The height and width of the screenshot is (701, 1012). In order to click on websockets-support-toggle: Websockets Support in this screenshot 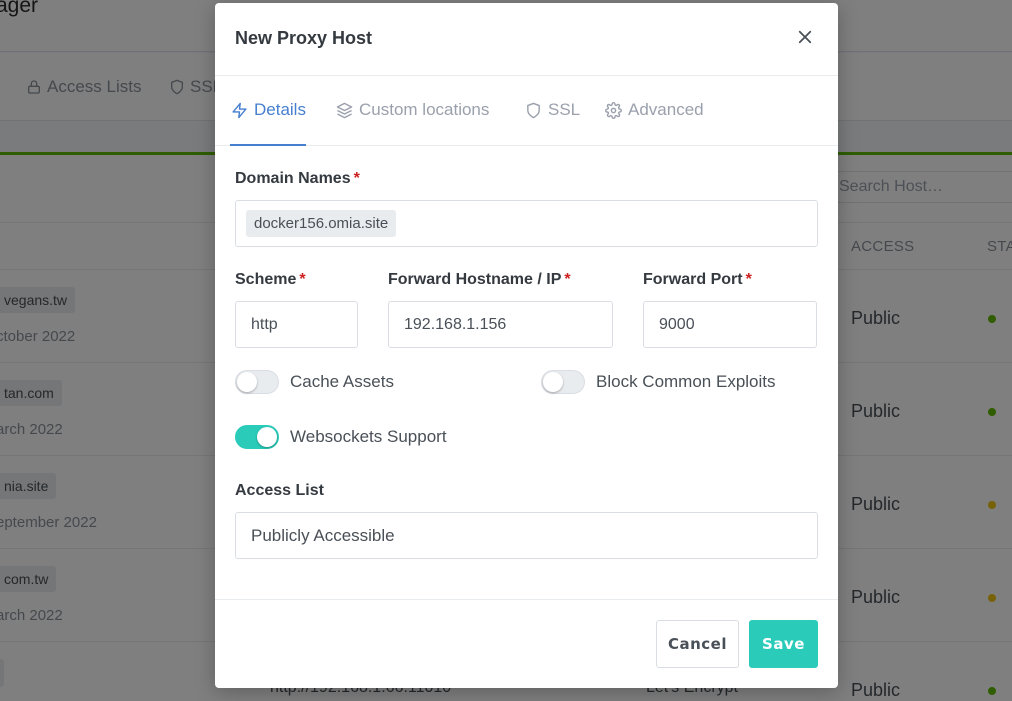, I will do `click(341, 437)`.